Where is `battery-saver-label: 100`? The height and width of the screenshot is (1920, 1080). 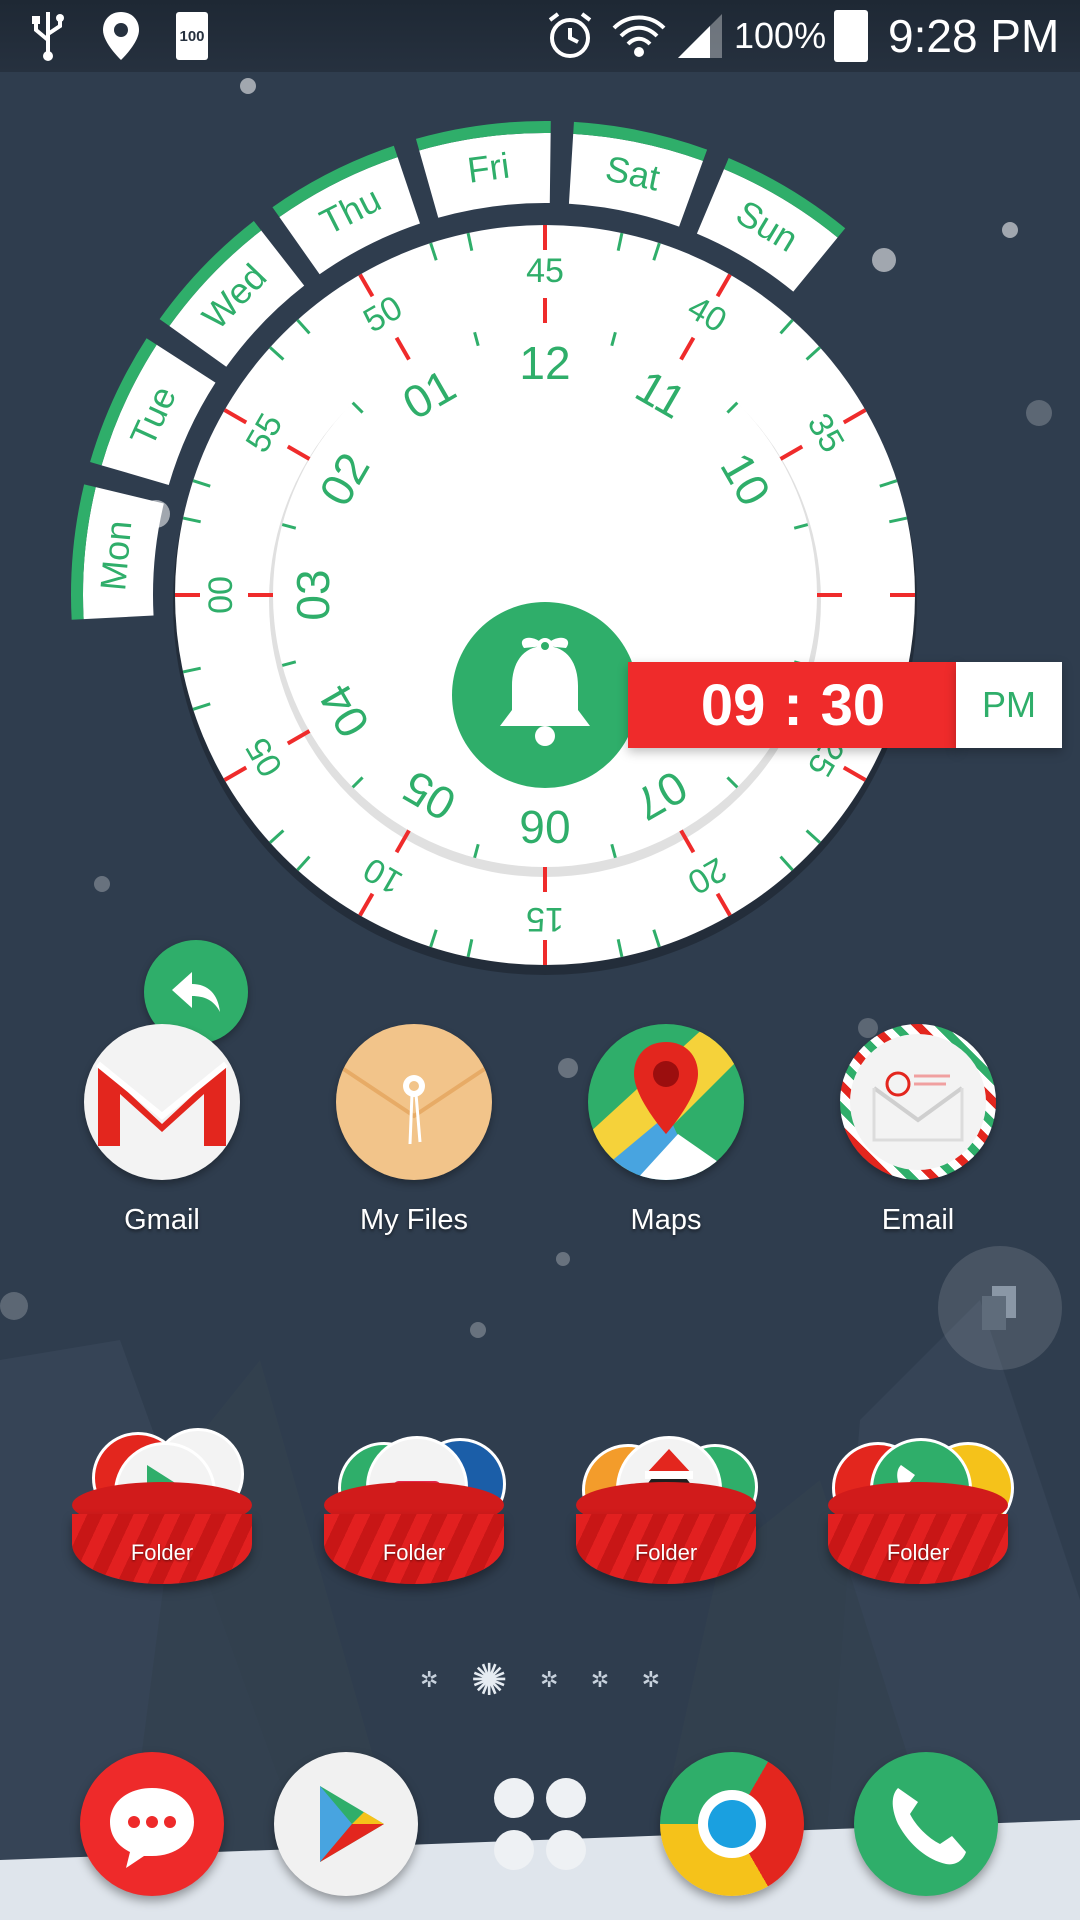
battery-saver-label: 100 is located at coordinates (192, 36).